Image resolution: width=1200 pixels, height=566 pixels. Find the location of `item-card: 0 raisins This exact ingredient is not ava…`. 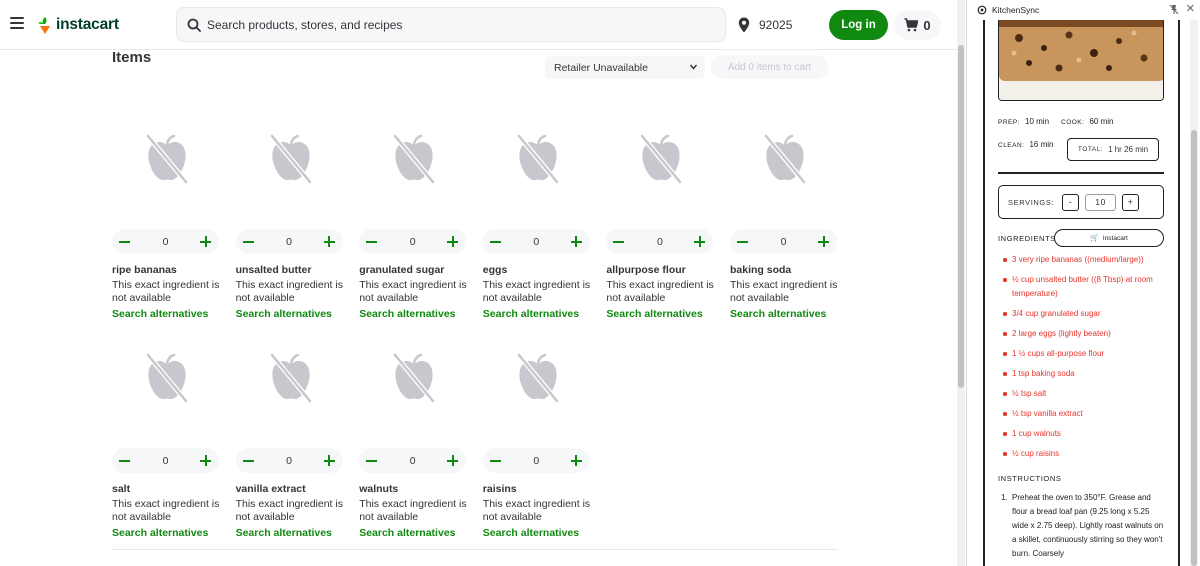

item-card: 0 raisins This exact ingredient is not ava… is located at coordinates (537, 429).